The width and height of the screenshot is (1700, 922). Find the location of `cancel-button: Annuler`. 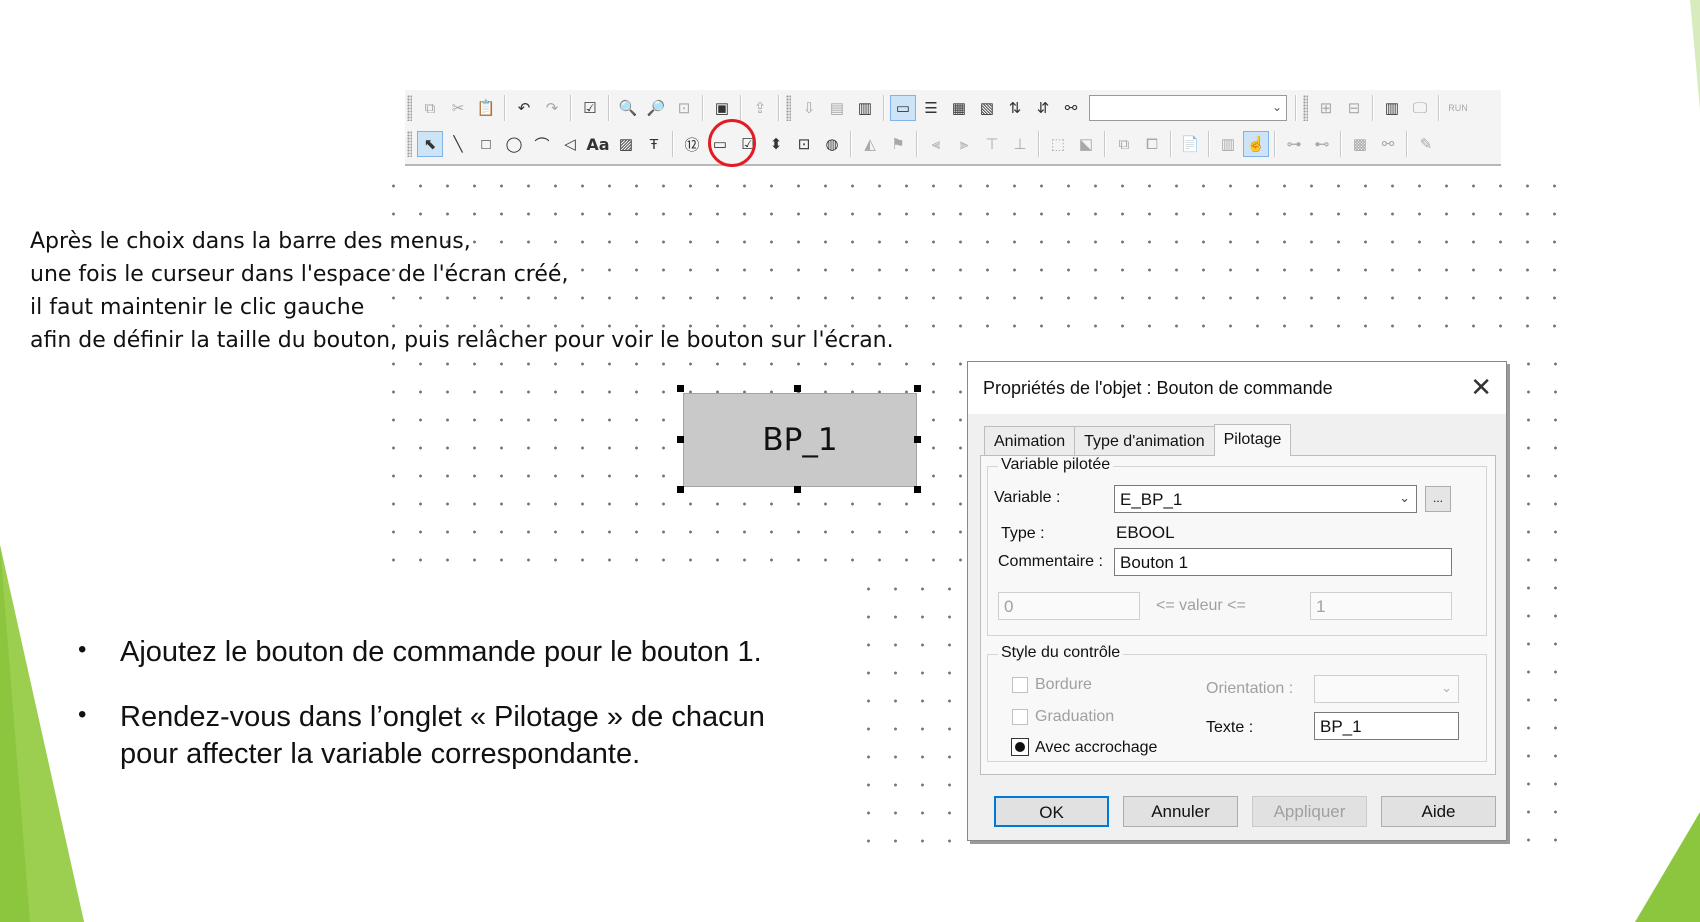

cancel-button: Annuler is located at coordinates (1180, 811).